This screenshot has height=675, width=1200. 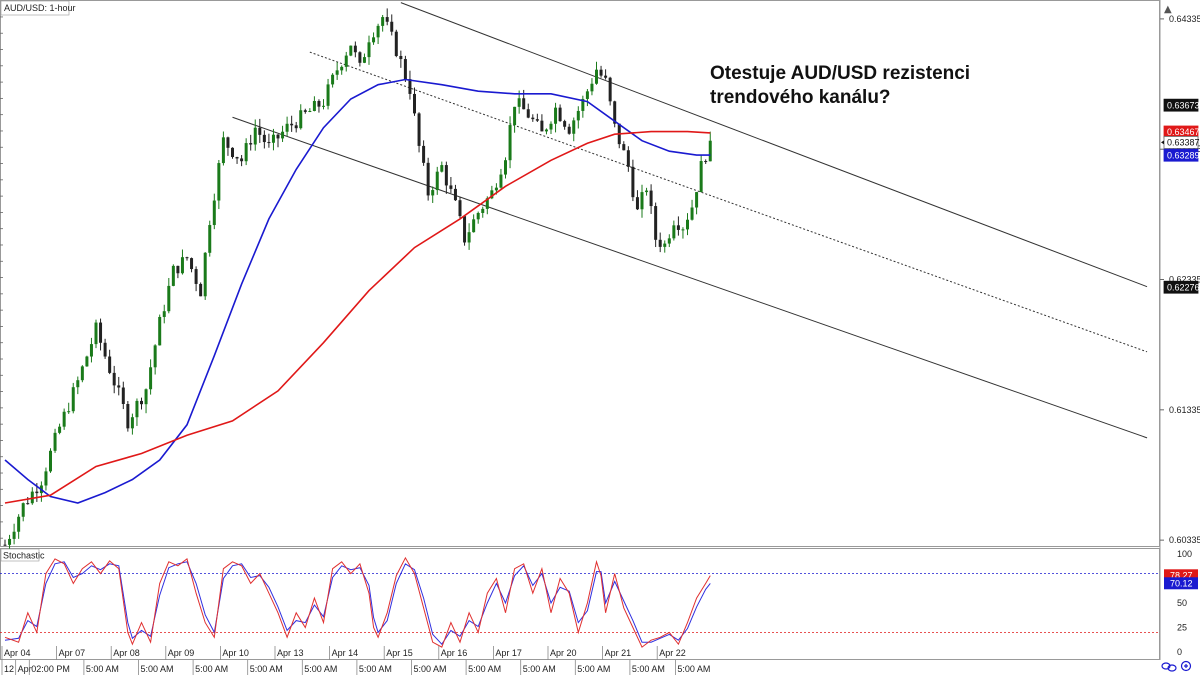 What do you see at coordinates (72, 653) in the screenshot?
I see `x-date-label: Apr 07` at bounding box center [72, 653].